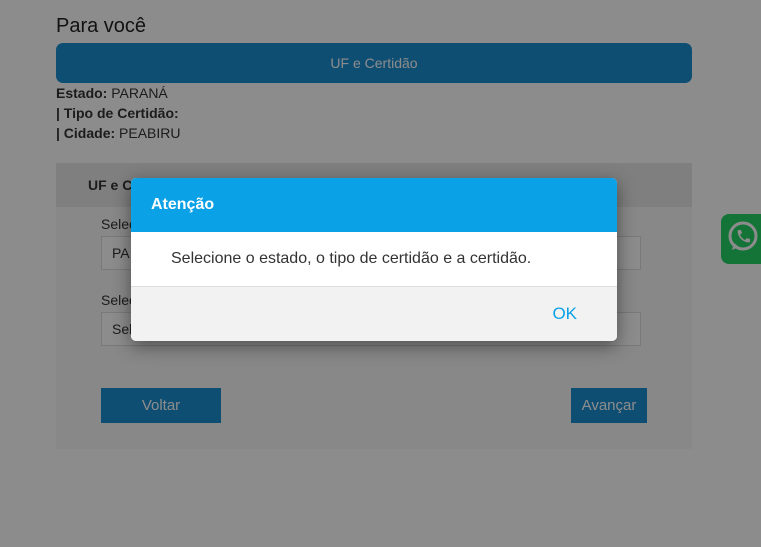  I want to click on dialog-footer: OK, so click(374, 313).